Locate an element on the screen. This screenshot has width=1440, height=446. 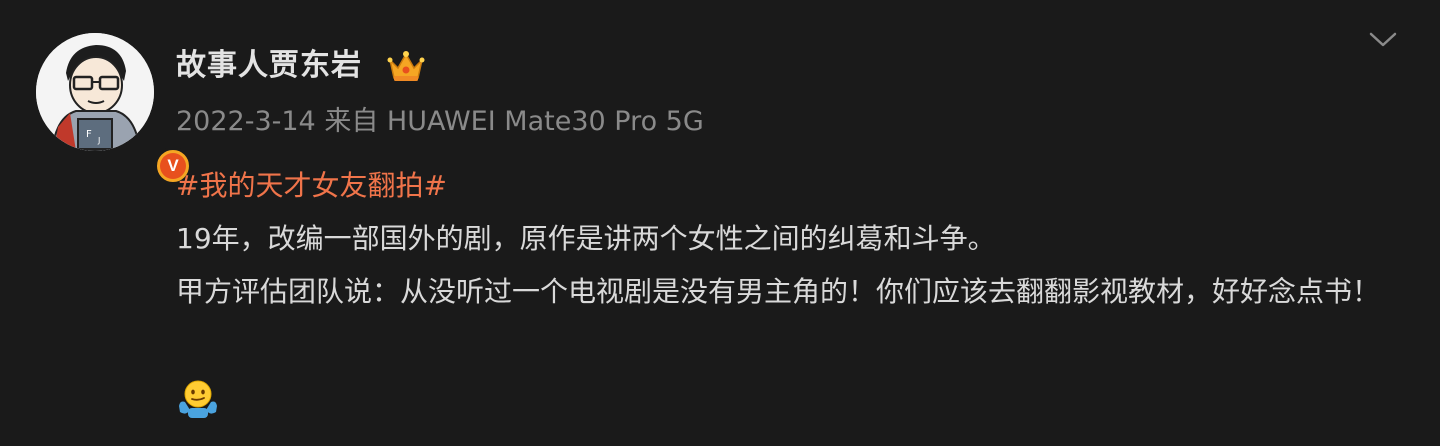
post-date: 2022-3-14 is located at coordinates (250, 121).